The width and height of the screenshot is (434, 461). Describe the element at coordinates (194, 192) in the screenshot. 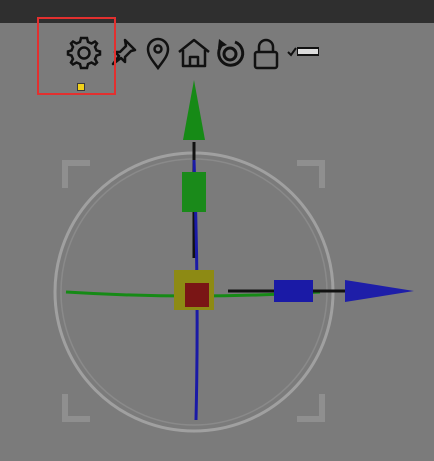

I see `y-axis-scale-handle` at that location.